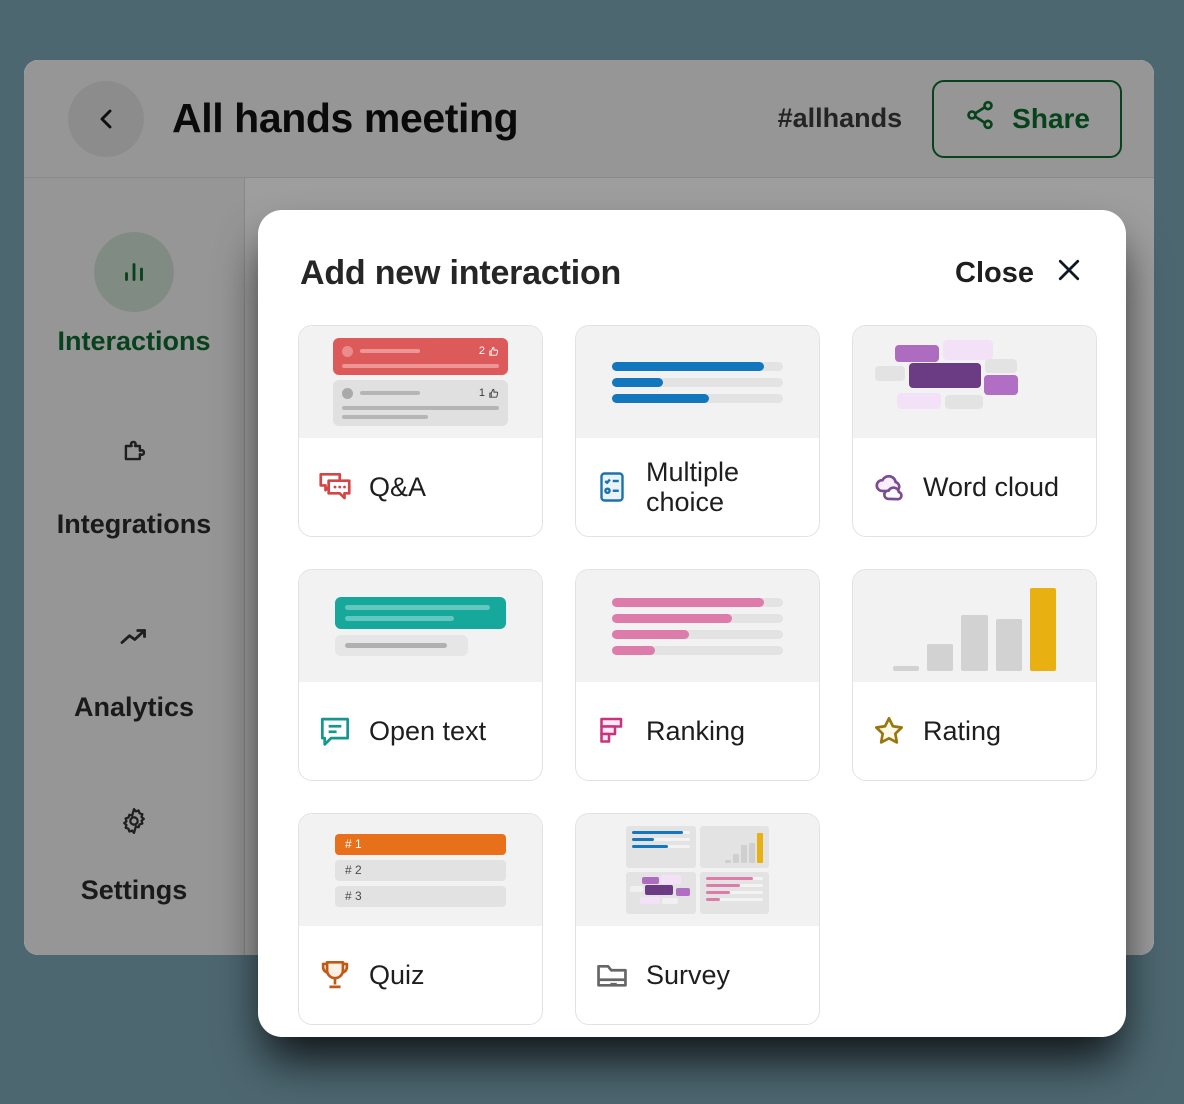 This screenshot has width=1184, height=1104. What do you see at coordinates (134, 299) in the screenshot?
I see `sidebar-item-interactions: Interactions` at bounding box center [134, 299].